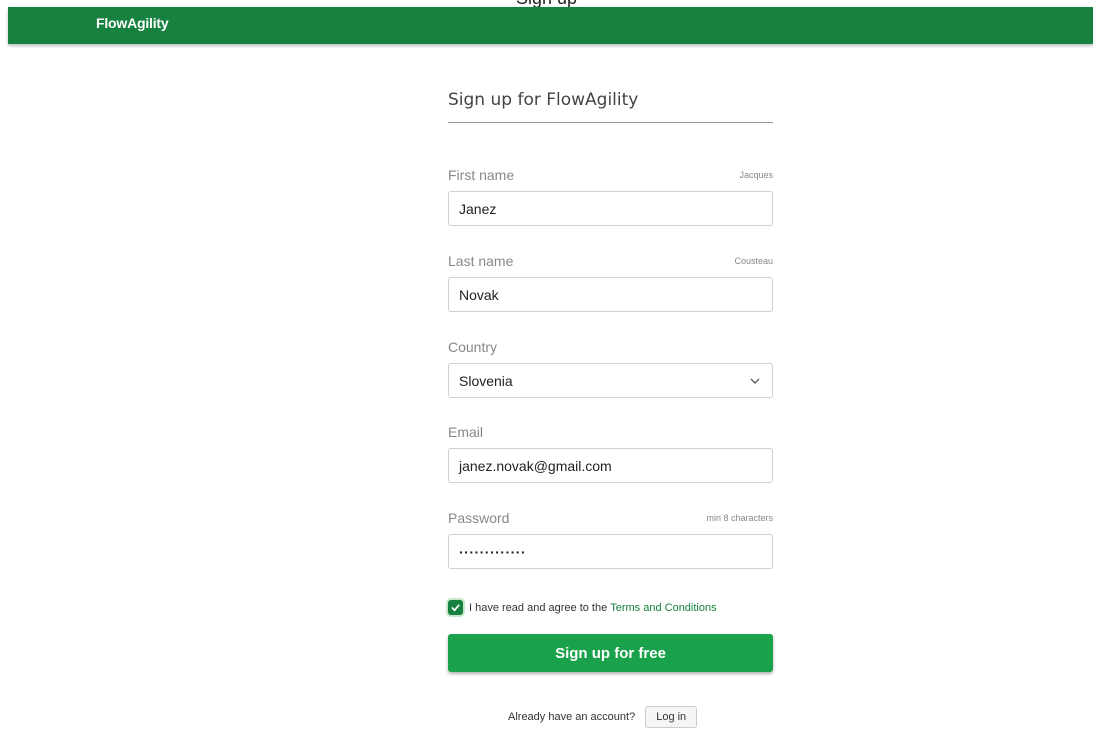  What do you see at coordinates (663, 608) in the screenshot?
I see `terms-link: Terms and Conditions` at bounding box center [663, 608].